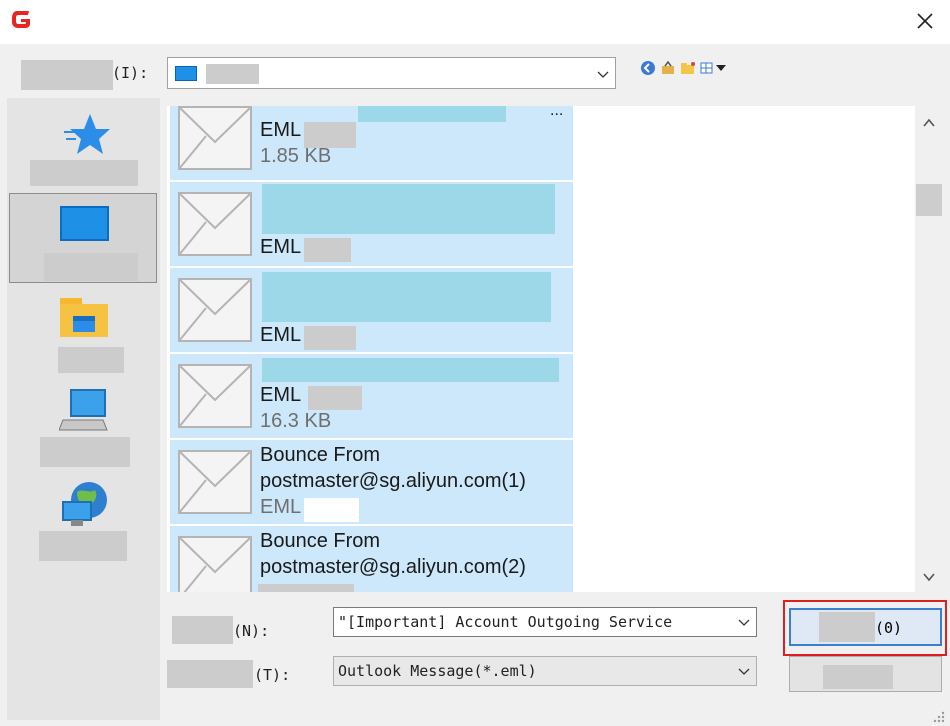 Image resolution: width=950 pixels, height=726 pixels. Describe the element at coordinates (938, 716) in the screenshot. I see `resize-grip-icon` at that location.